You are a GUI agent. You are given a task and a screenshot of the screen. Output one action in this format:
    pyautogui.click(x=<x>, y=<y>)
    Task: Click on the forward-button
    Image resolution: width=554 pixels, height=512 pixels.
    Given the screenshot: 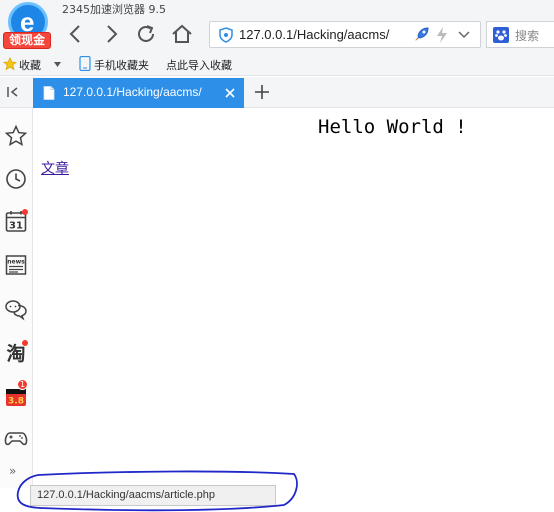 What is the action you would take?
    pyautogui.click(x=111, y=34)
    